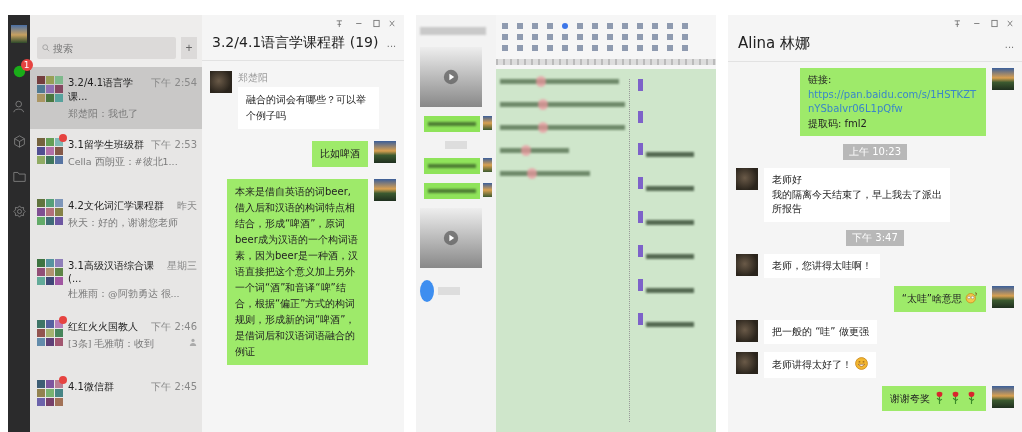 The height and width of the screenshot is (432, 1022). What do you see at coordinates (838, 123) in the screenshot?
I see `extraction-code: 提取码: fml2` at bounding box center [838, 123].